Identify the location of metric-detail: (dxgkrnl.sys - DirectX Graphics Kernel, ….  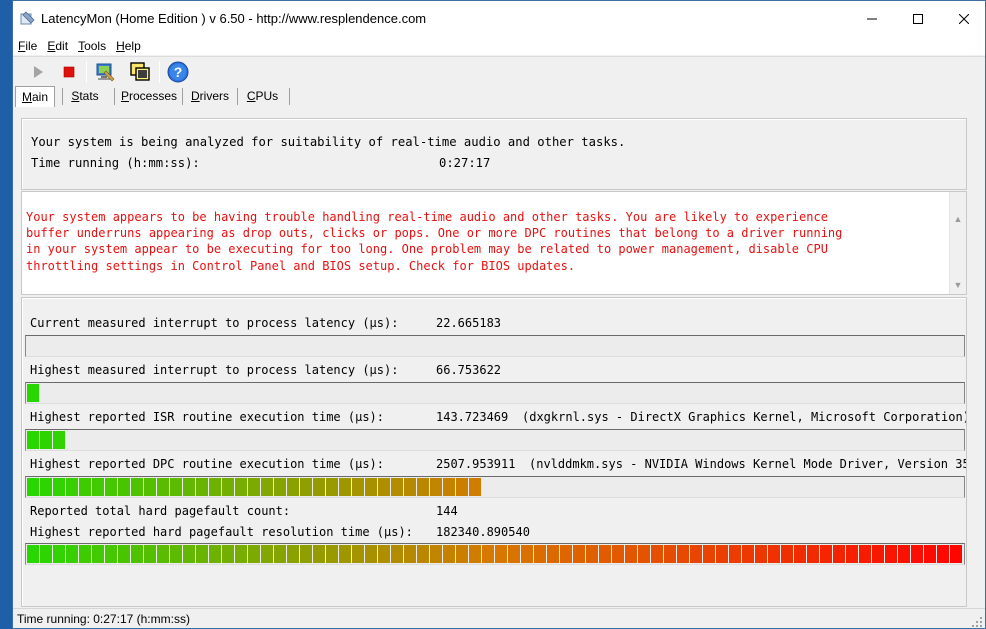
(744, 417).